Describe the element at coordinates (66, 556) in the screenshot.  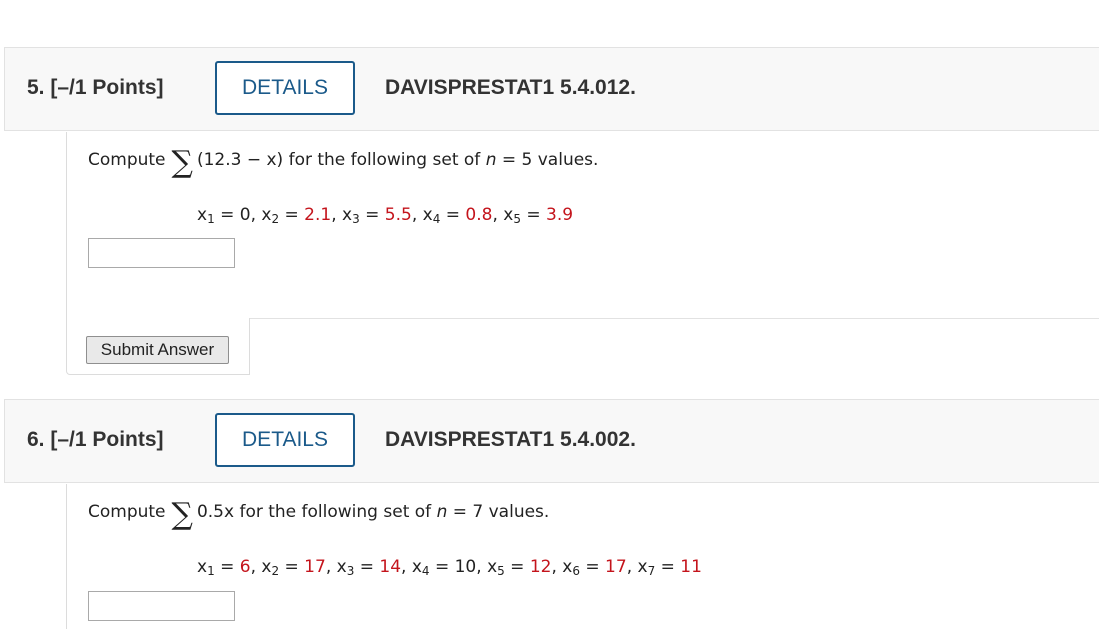
I see `question-6-left-rule` at that location.